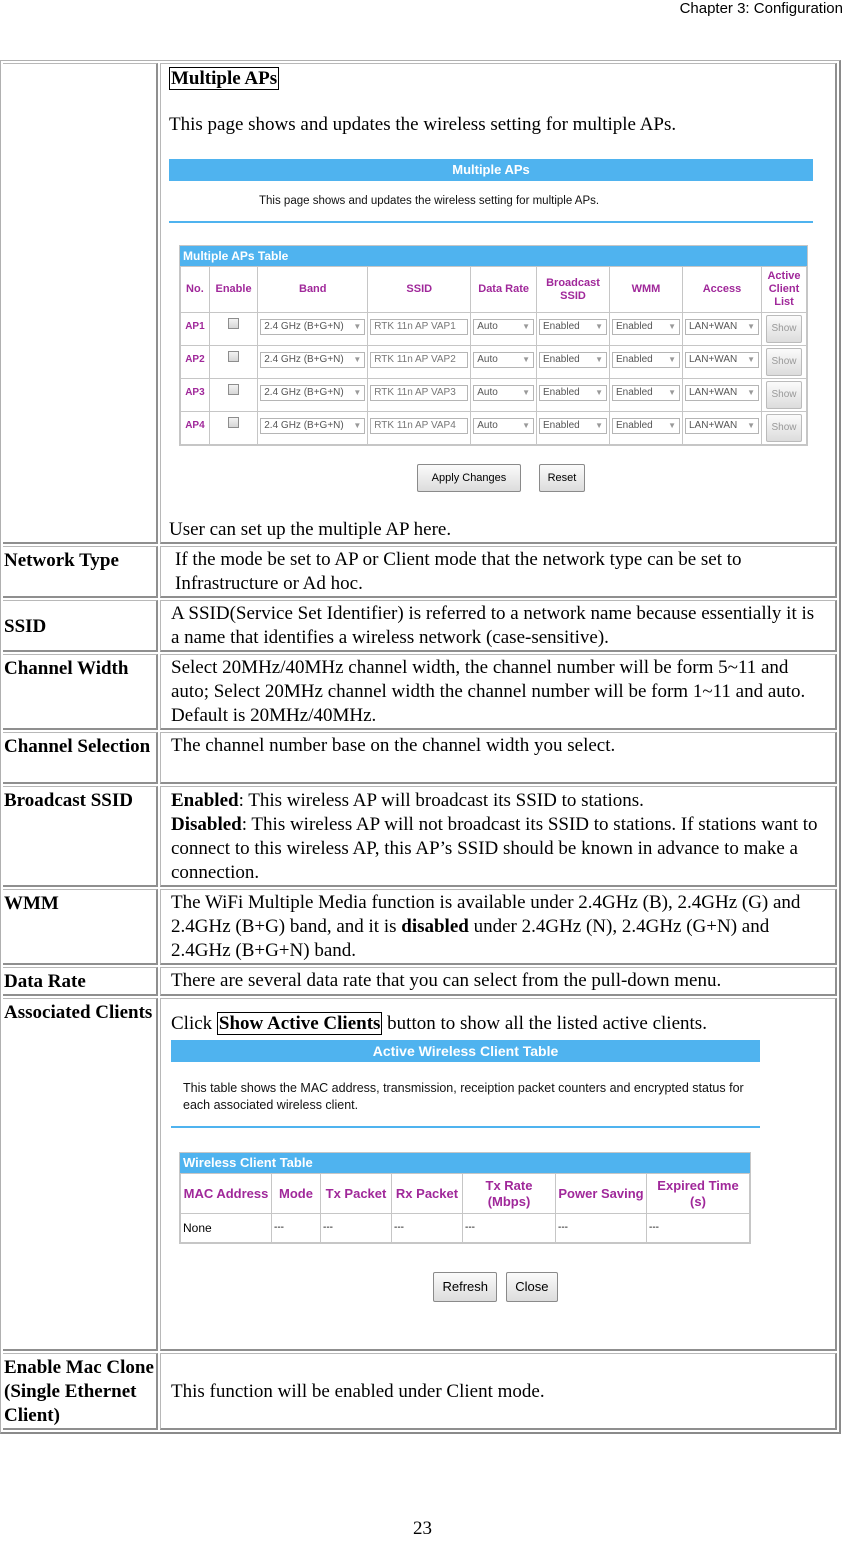 The image size is (845, 1555). What do you see at coordinates (491, 170) in the screenshot?
I see `multiple-aps-banner: Multiple APs` at bounding box center [491, 170].